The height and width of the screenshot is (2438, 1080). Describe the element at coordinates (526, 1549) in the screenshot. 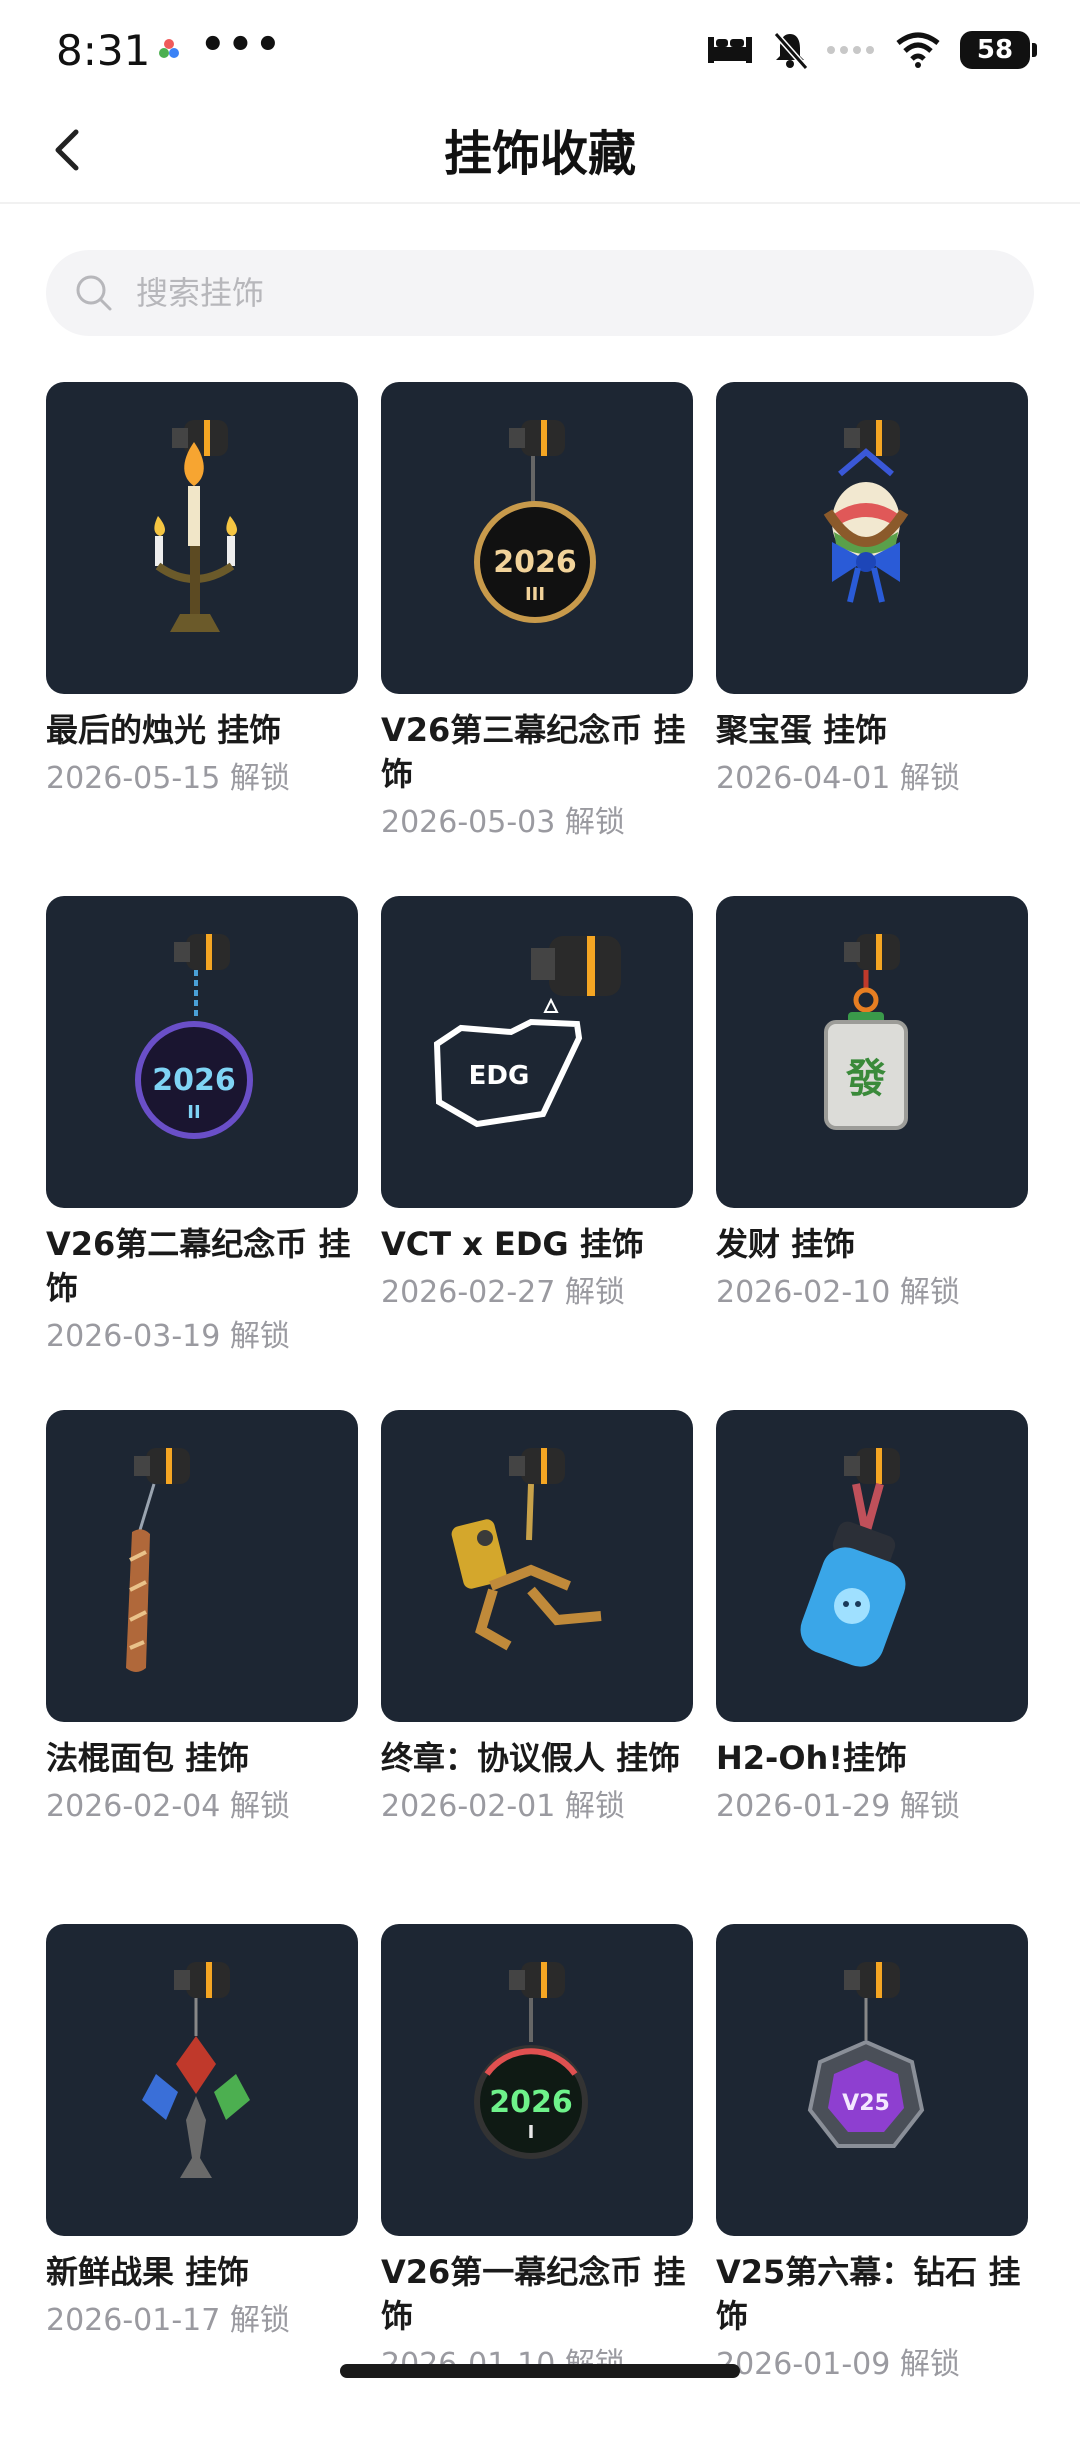

I see `robot-dummy-icon` at that location.